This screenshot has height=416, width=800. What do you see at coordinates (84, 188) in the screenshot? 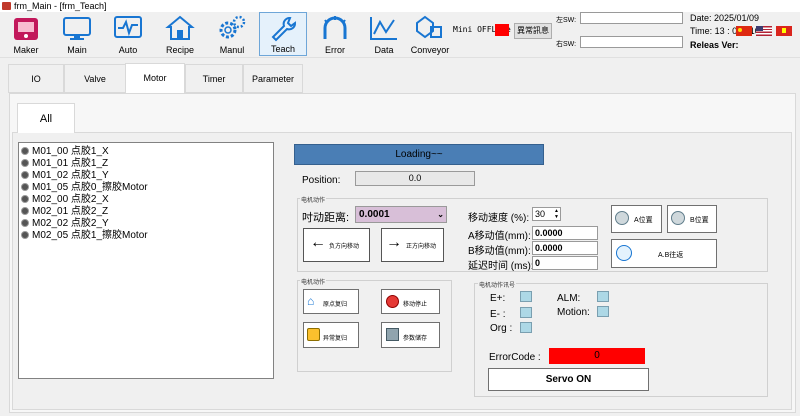
I see `list-item: M01_05 点胶0_擦胶Motor` at bounding box center [84, 188].